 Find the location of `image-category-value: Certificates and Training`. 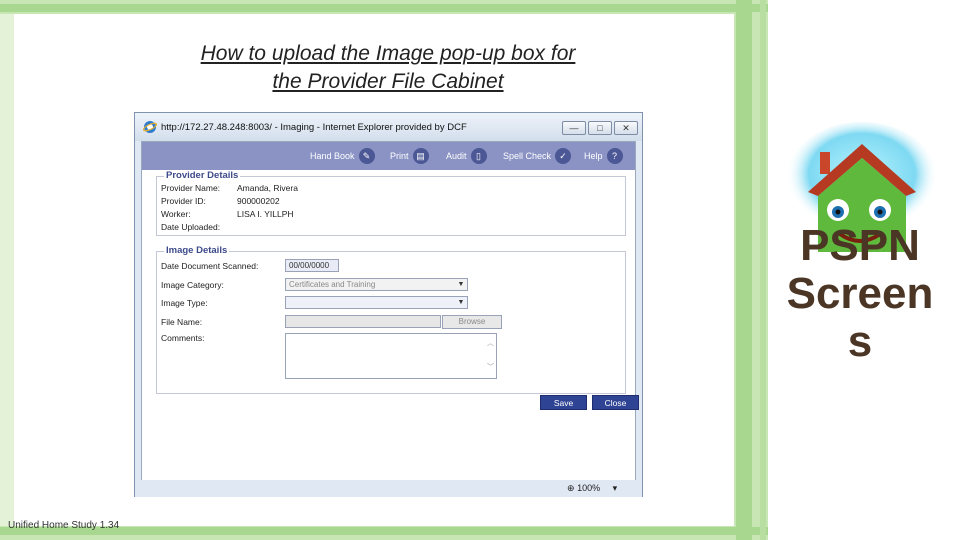

image-category-value: Certificates and Training is located at coordinates (332, 284).